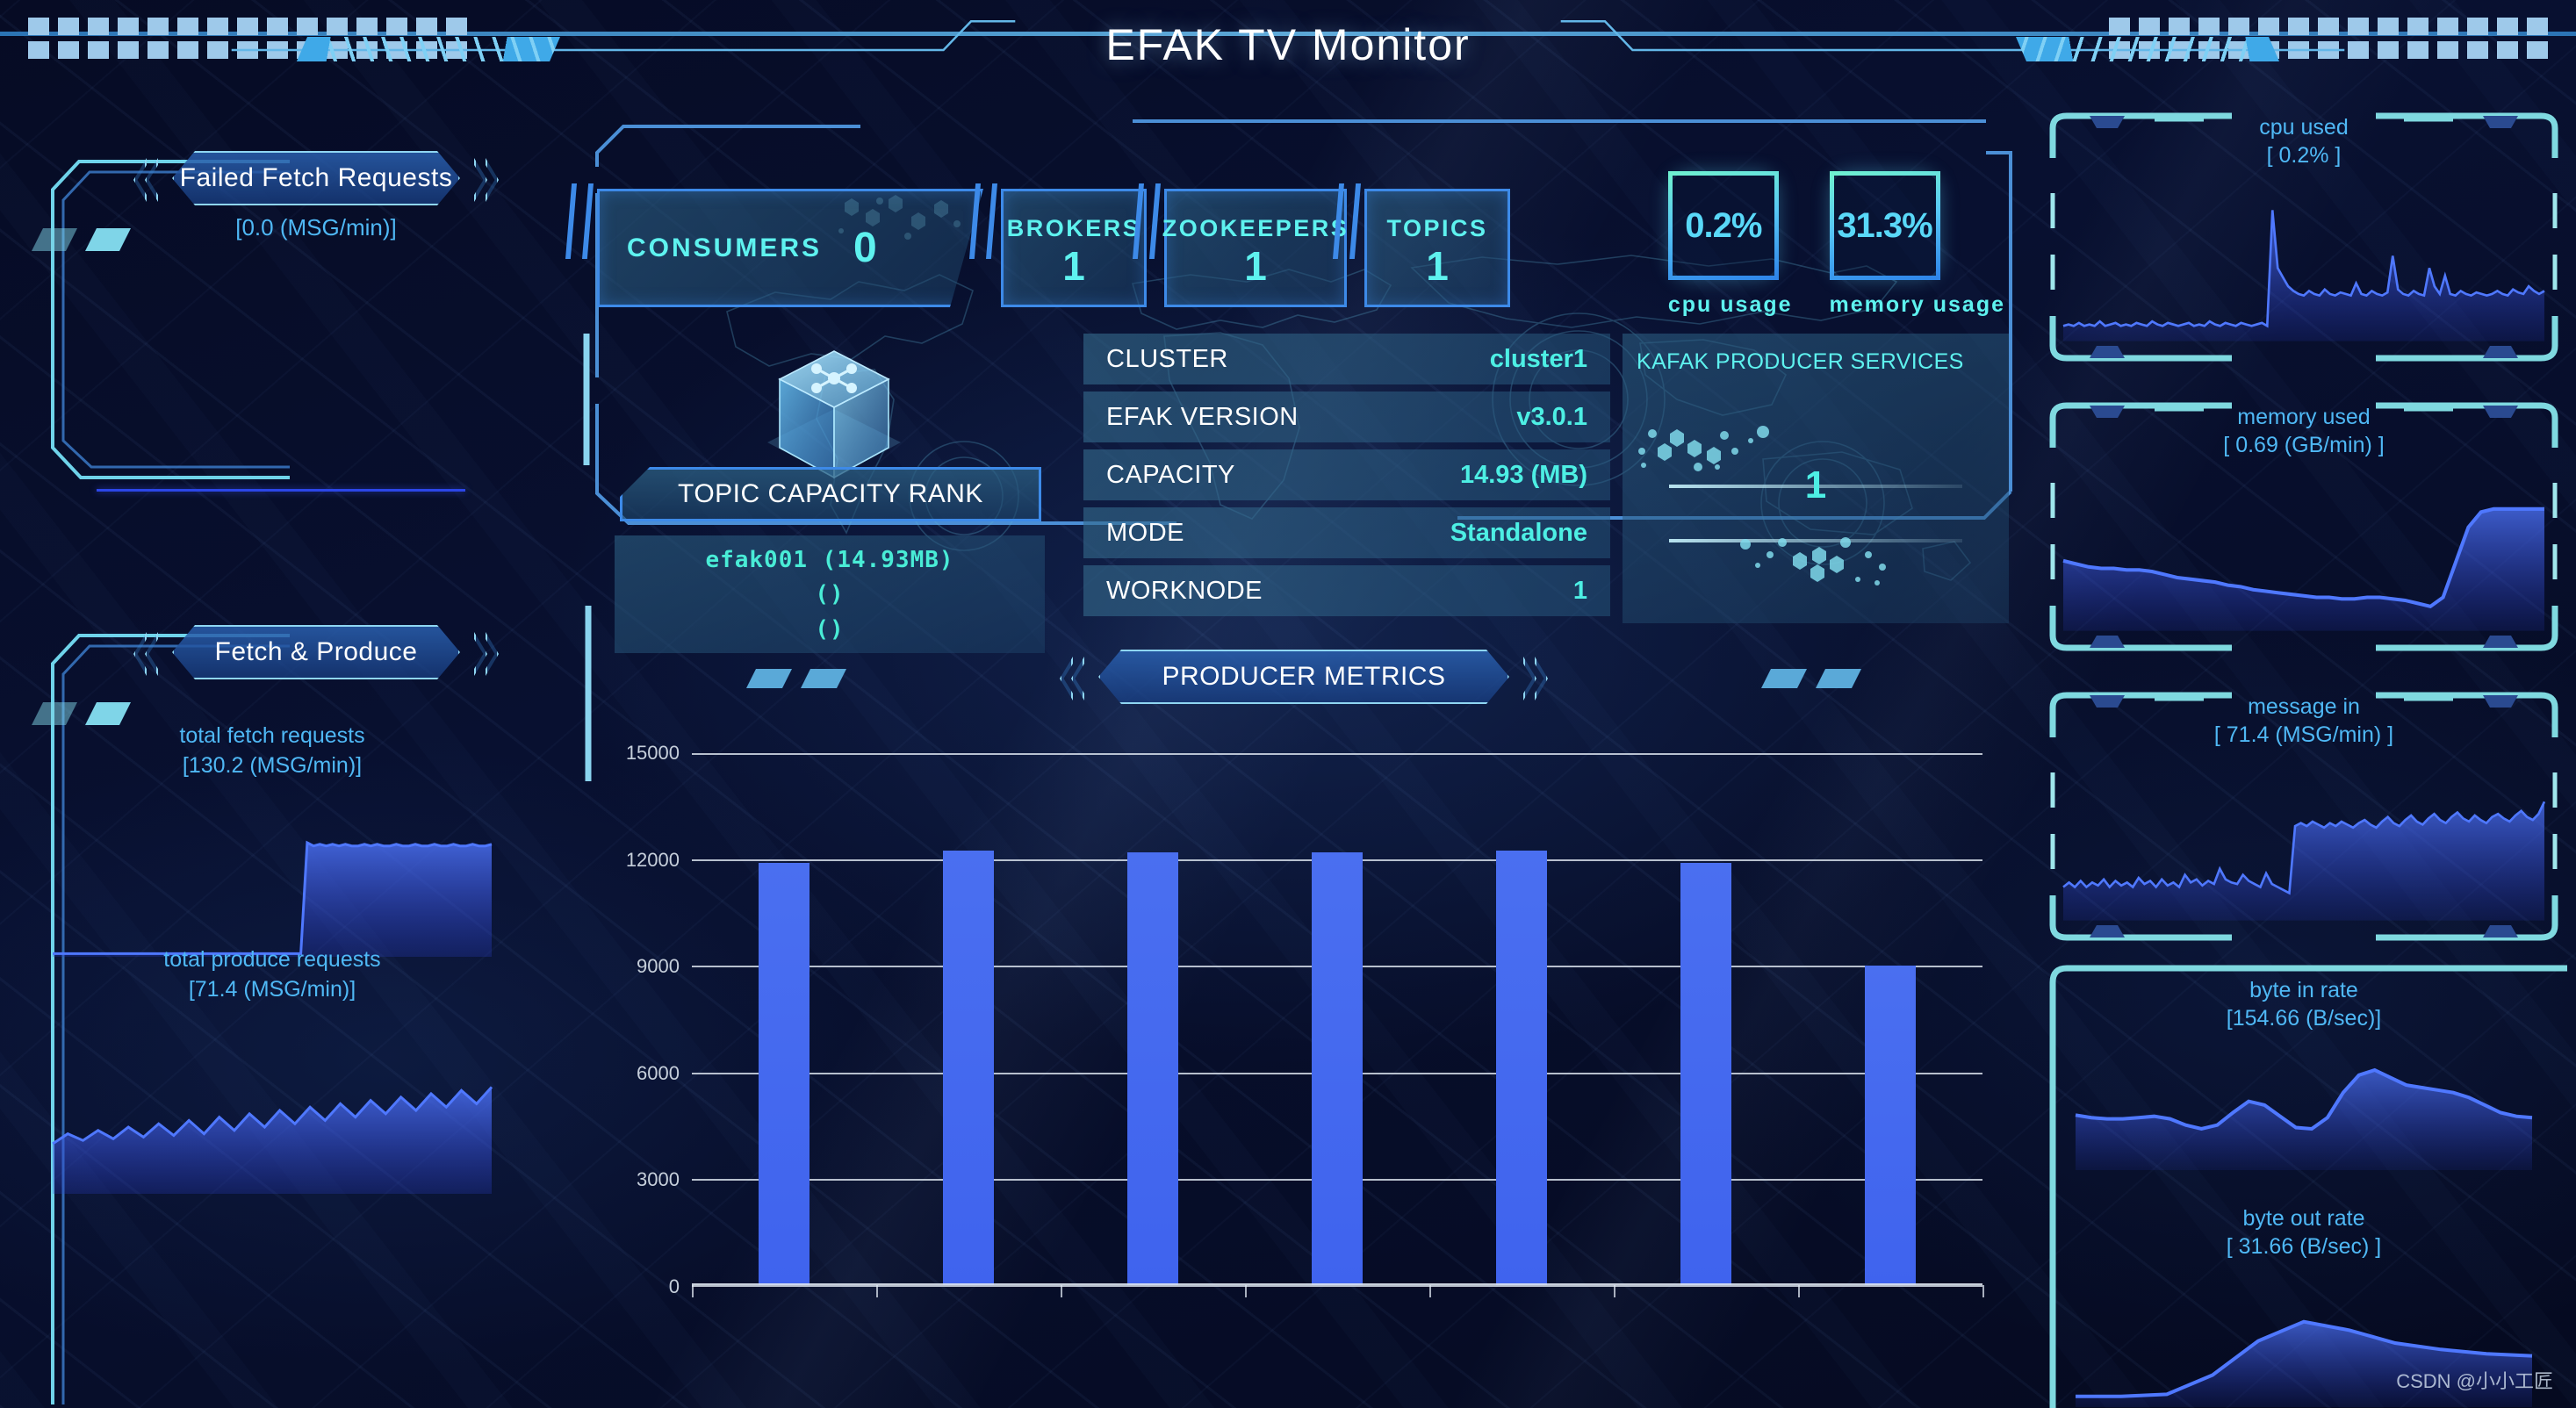 The width and height of the screenshot is (2576, 1408). What do you see at coordinates (1241, 245) in the screenshot?
I see `stat-zookeepers: ZOOKEEPERS 1` at bounding box center [1241, 245].